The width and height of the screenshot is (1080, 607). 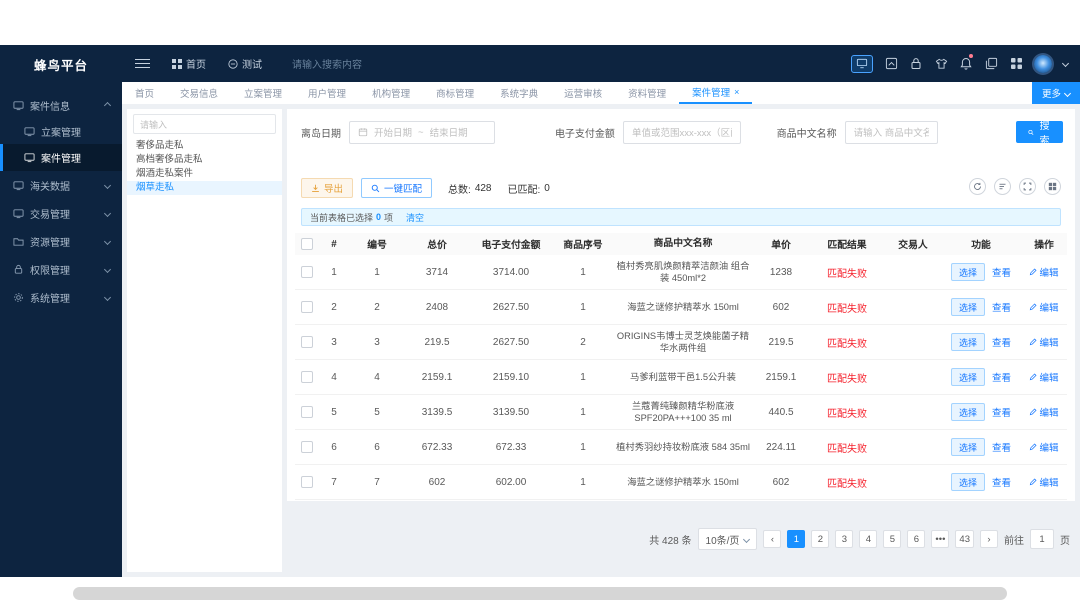 I want to click on page-button-2: 2, so click(x=820, y=539).